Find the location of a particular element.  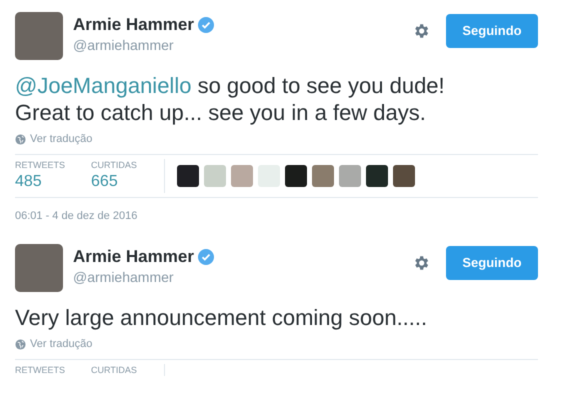

tweet-text: @JoeManganiello so good to see you dude! Great to catch up... see you in a few days. is located at coordinates (230, 99).